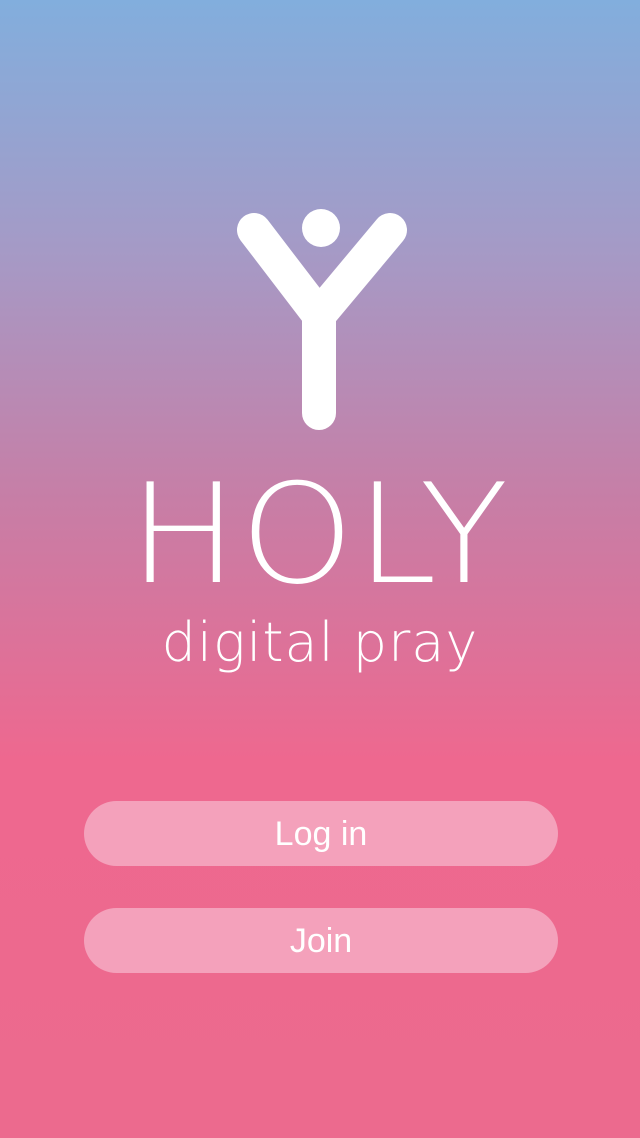 This screenshot has width=640, height=1138. Describe the element at coordinates (322, 319) in the screenshot. I see `person-arms-raised-icon` at that location.